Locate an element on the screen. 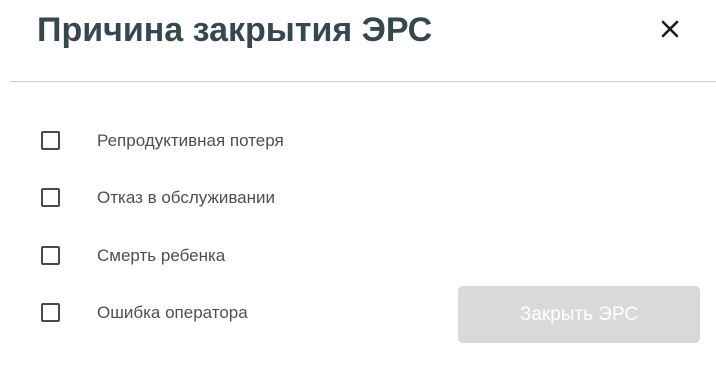  option-label: Ошибка оператора is located at coordinates (172, 312).